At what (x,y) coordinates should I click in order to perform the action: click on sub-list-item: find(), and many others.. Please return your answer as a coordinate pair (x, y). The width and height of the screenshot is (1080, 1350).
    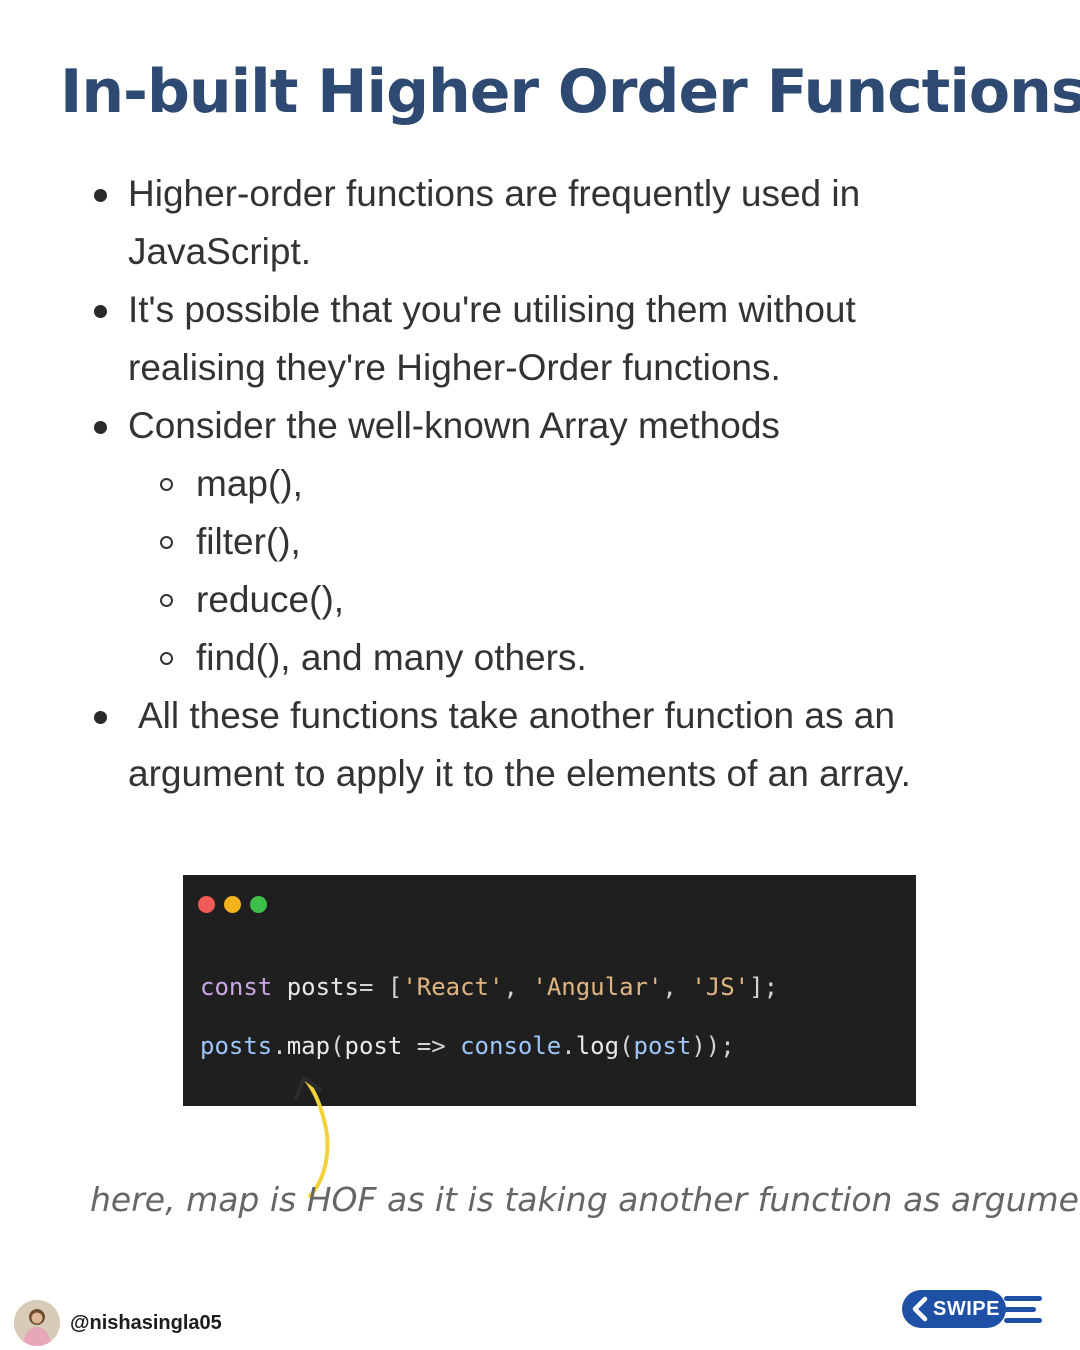
    Looking at the image, I should click on (589, 658).